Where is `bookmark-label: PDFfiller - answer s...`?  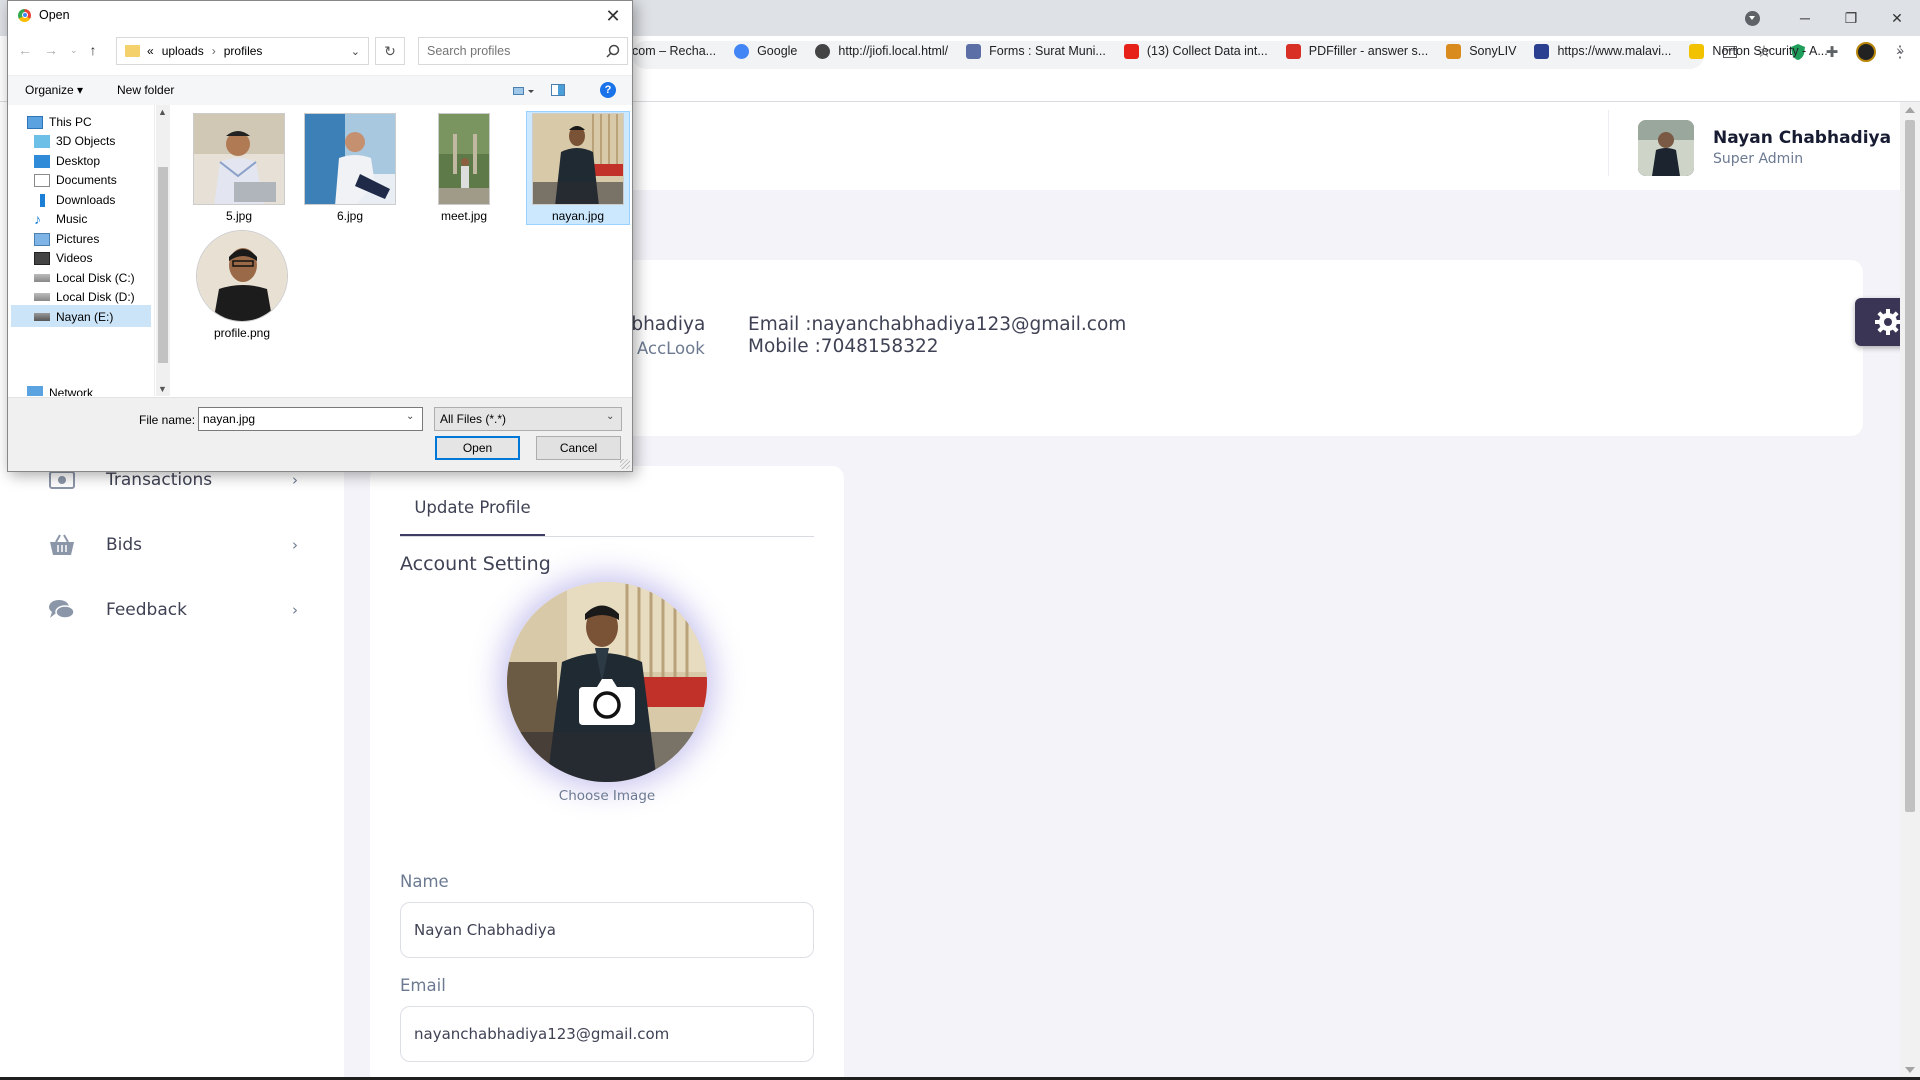
bookmark-label: PDFfiller - answer s... is located at coordinates (1368, 51).